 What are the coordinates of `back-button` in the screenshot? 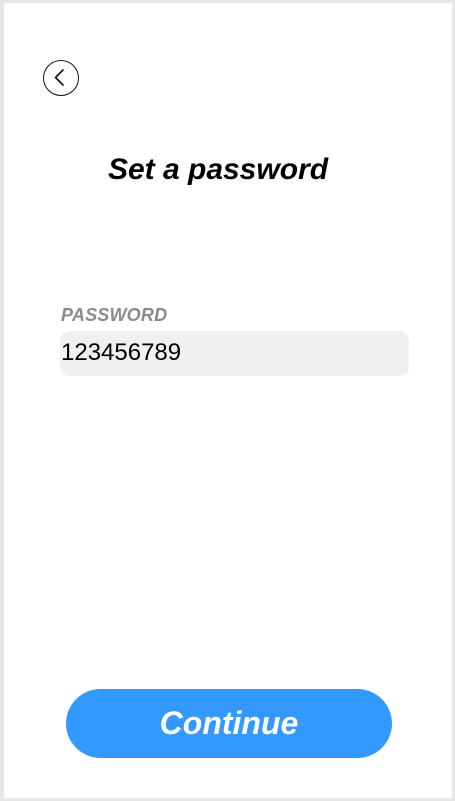 It's located at (61, 78).